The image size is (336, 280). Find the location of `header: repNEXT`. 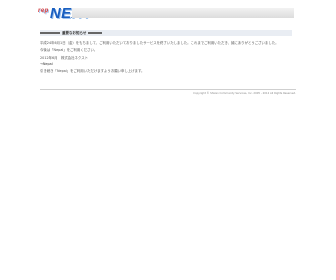

header: repNEXT is located at coordinates (168, 12).